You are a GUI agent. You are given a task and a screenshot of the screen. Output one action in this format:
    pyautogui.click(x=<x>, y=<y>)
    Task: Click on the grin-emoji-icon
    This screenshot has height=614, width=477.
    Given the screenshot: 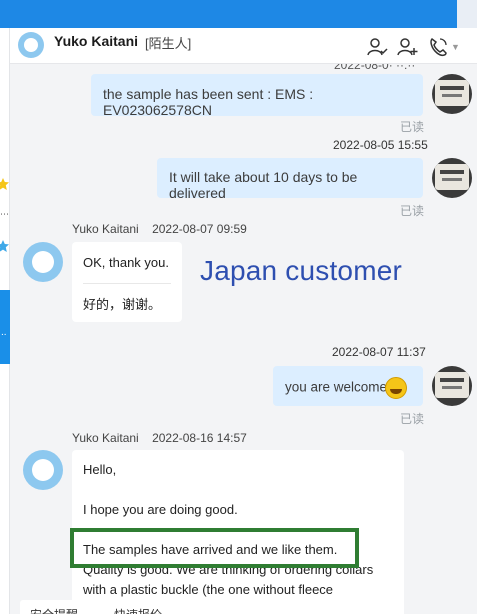 What is the action you would take?
    pyautogui.click(x=396, y=388)
    